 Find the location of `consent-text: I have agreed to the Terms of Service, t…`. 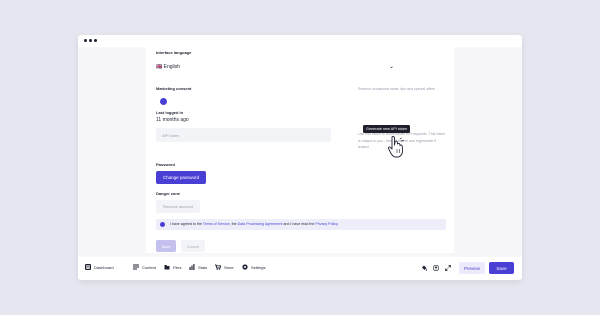

consent-text: I have agreed to the Terms of Service, t… is located at coordinates (254, 224).